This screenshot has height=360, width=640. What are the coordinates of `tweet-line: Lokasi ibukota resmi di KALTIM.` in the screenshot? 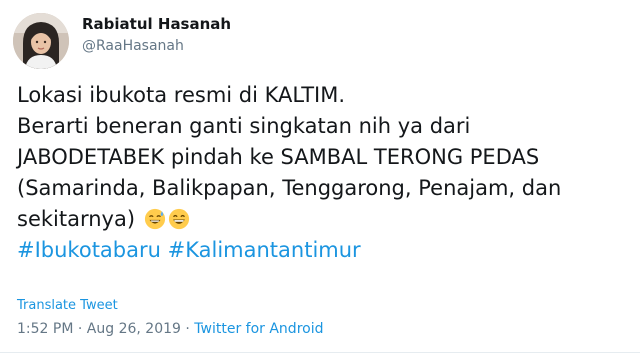 It's located at (181, 95).